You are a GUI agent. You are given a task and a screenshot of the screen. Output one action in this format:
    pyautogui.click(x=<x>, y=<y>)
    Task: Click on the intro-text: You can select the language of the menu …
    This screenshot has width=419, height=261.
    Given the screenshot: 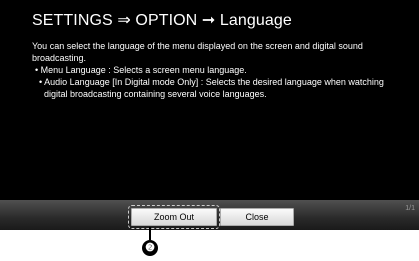 What is the action you would take?
    pyautogui.click(x=197, y=52)
    